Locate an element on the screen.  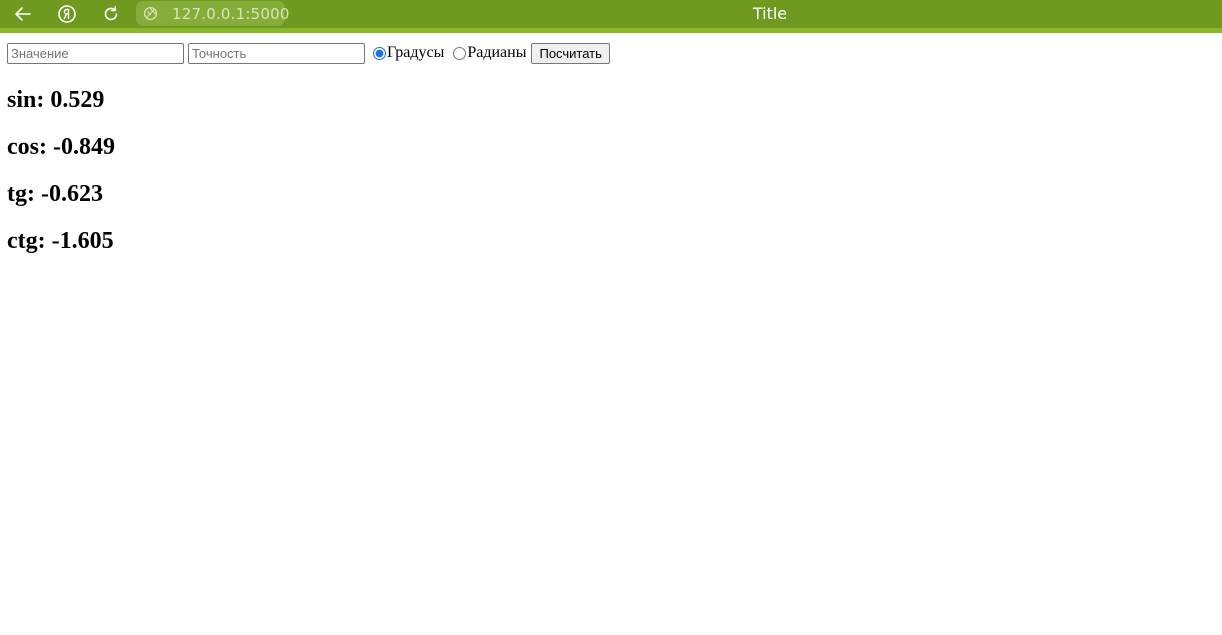
calc-form: Градусы Радианы Посчитать is located at coordinates (611, 53).